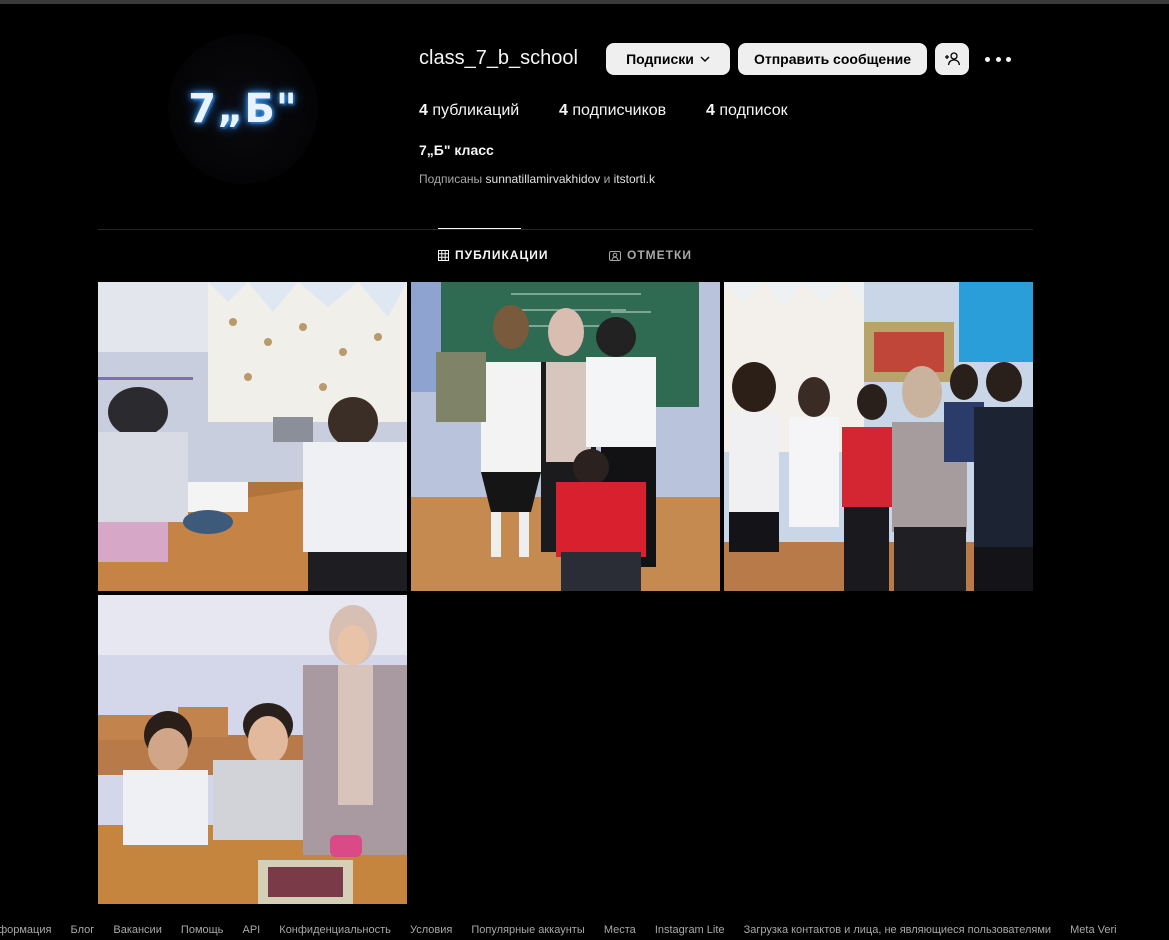 Image resolution: width=1169 pixels, height=940 pixels. Describe the element at coordinates (498, 58) in the screenshot. I see `profile-username: class_7_b_school` at that location.